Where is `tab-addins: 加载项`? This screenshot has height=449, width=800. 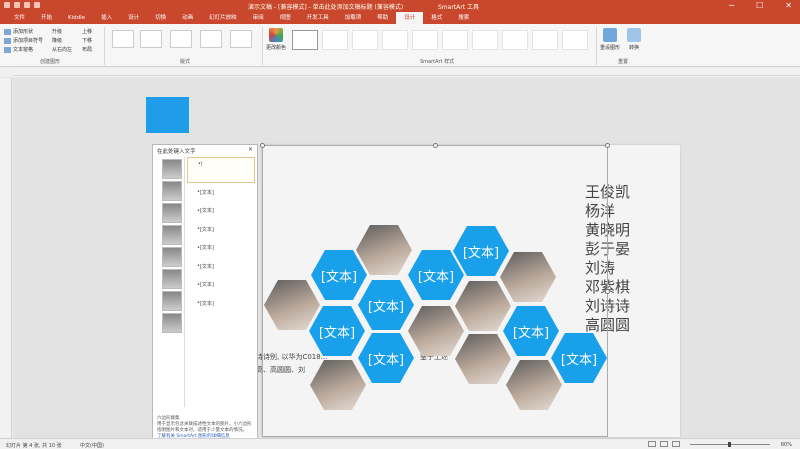 tab-addins: 加载项 is located at coordinates (353, 18).